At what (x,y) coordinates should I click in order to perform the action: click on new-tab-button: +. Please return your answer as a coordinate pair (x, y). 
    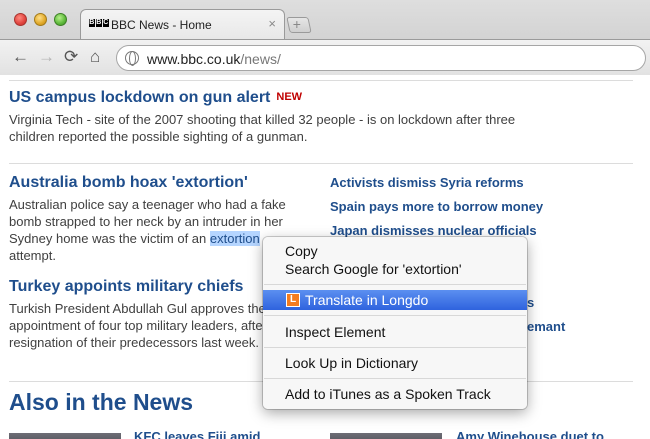
    Looking at the image, I should click on (299, 24).